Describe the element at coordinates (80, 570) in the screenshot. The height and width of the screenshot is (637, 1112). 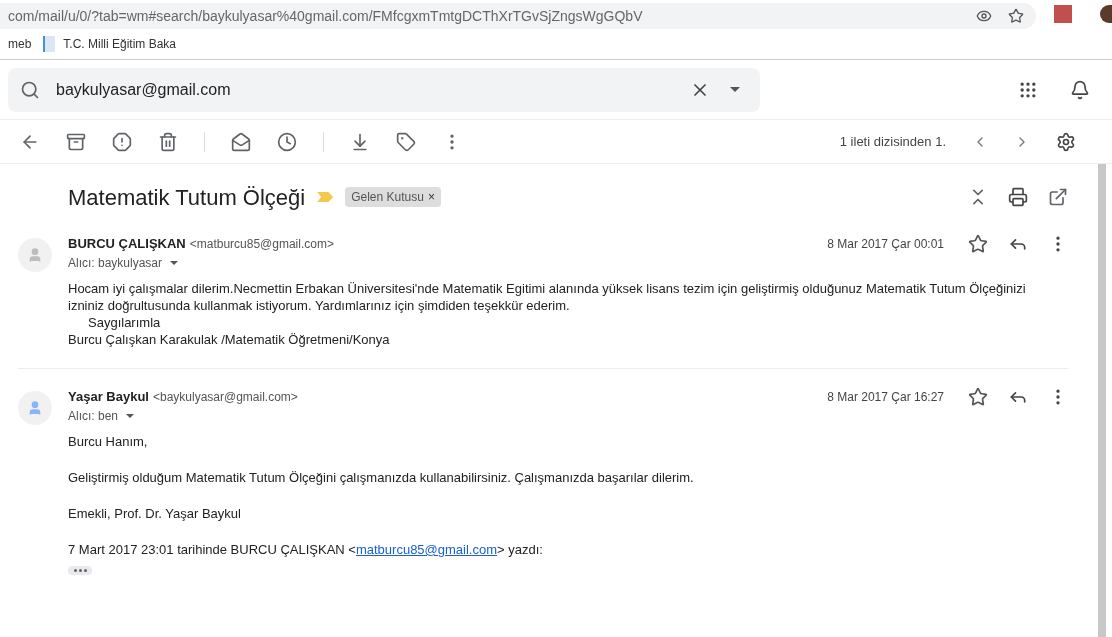
I see `show-trimmed-button` at that location.